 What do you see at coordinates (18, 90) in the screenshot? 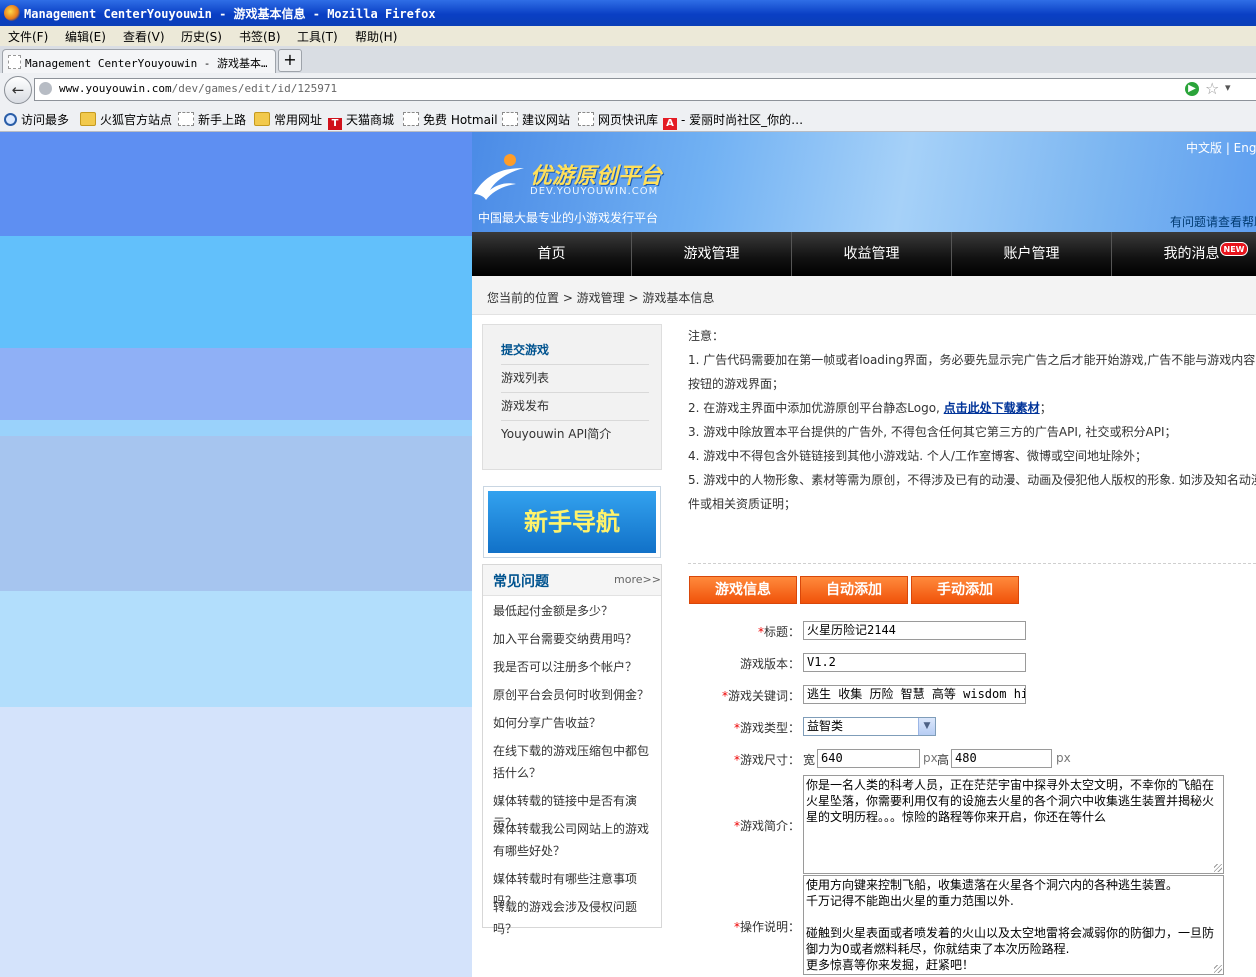
I see `back-button: ←` at bounding box center [18, 90].